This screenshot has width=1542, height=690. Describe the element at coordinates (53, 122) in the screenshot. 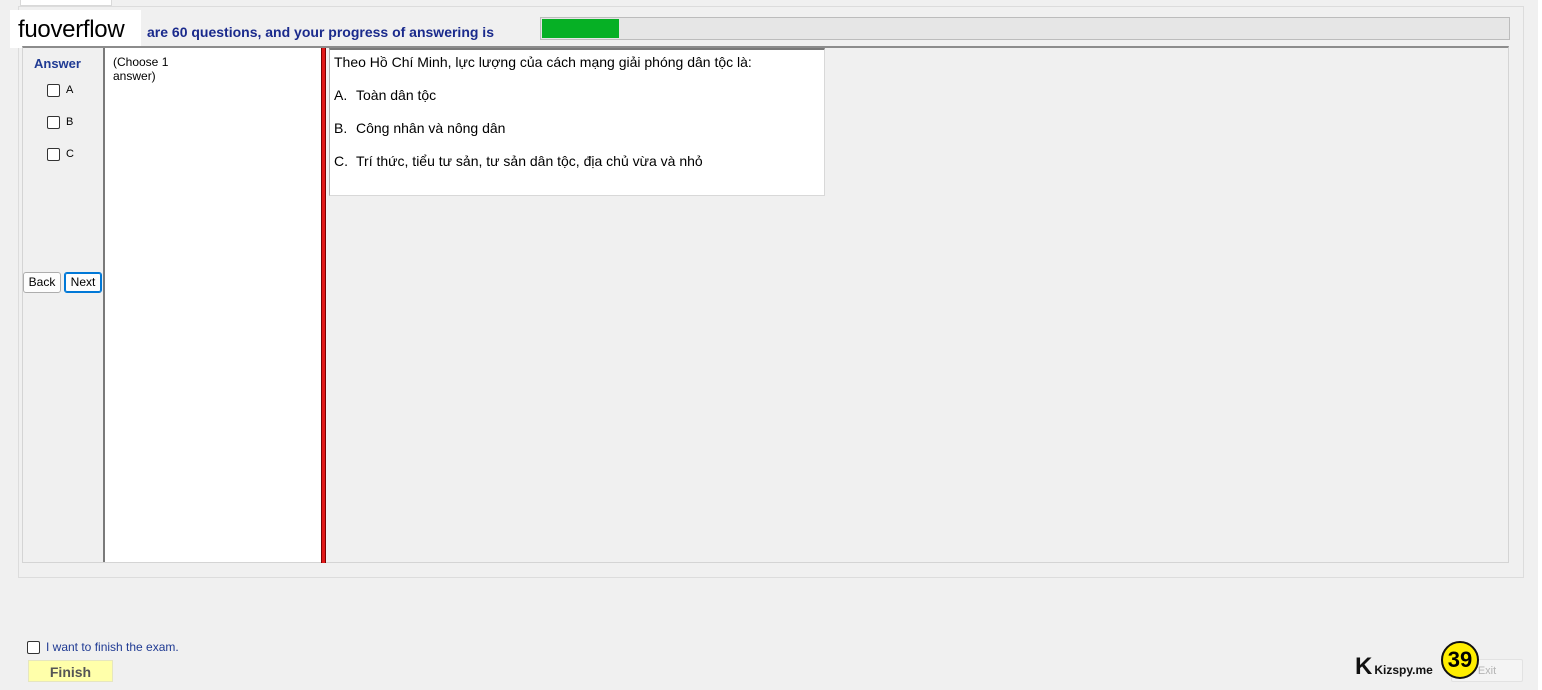

I see `answer-checkbox-b` at that location.